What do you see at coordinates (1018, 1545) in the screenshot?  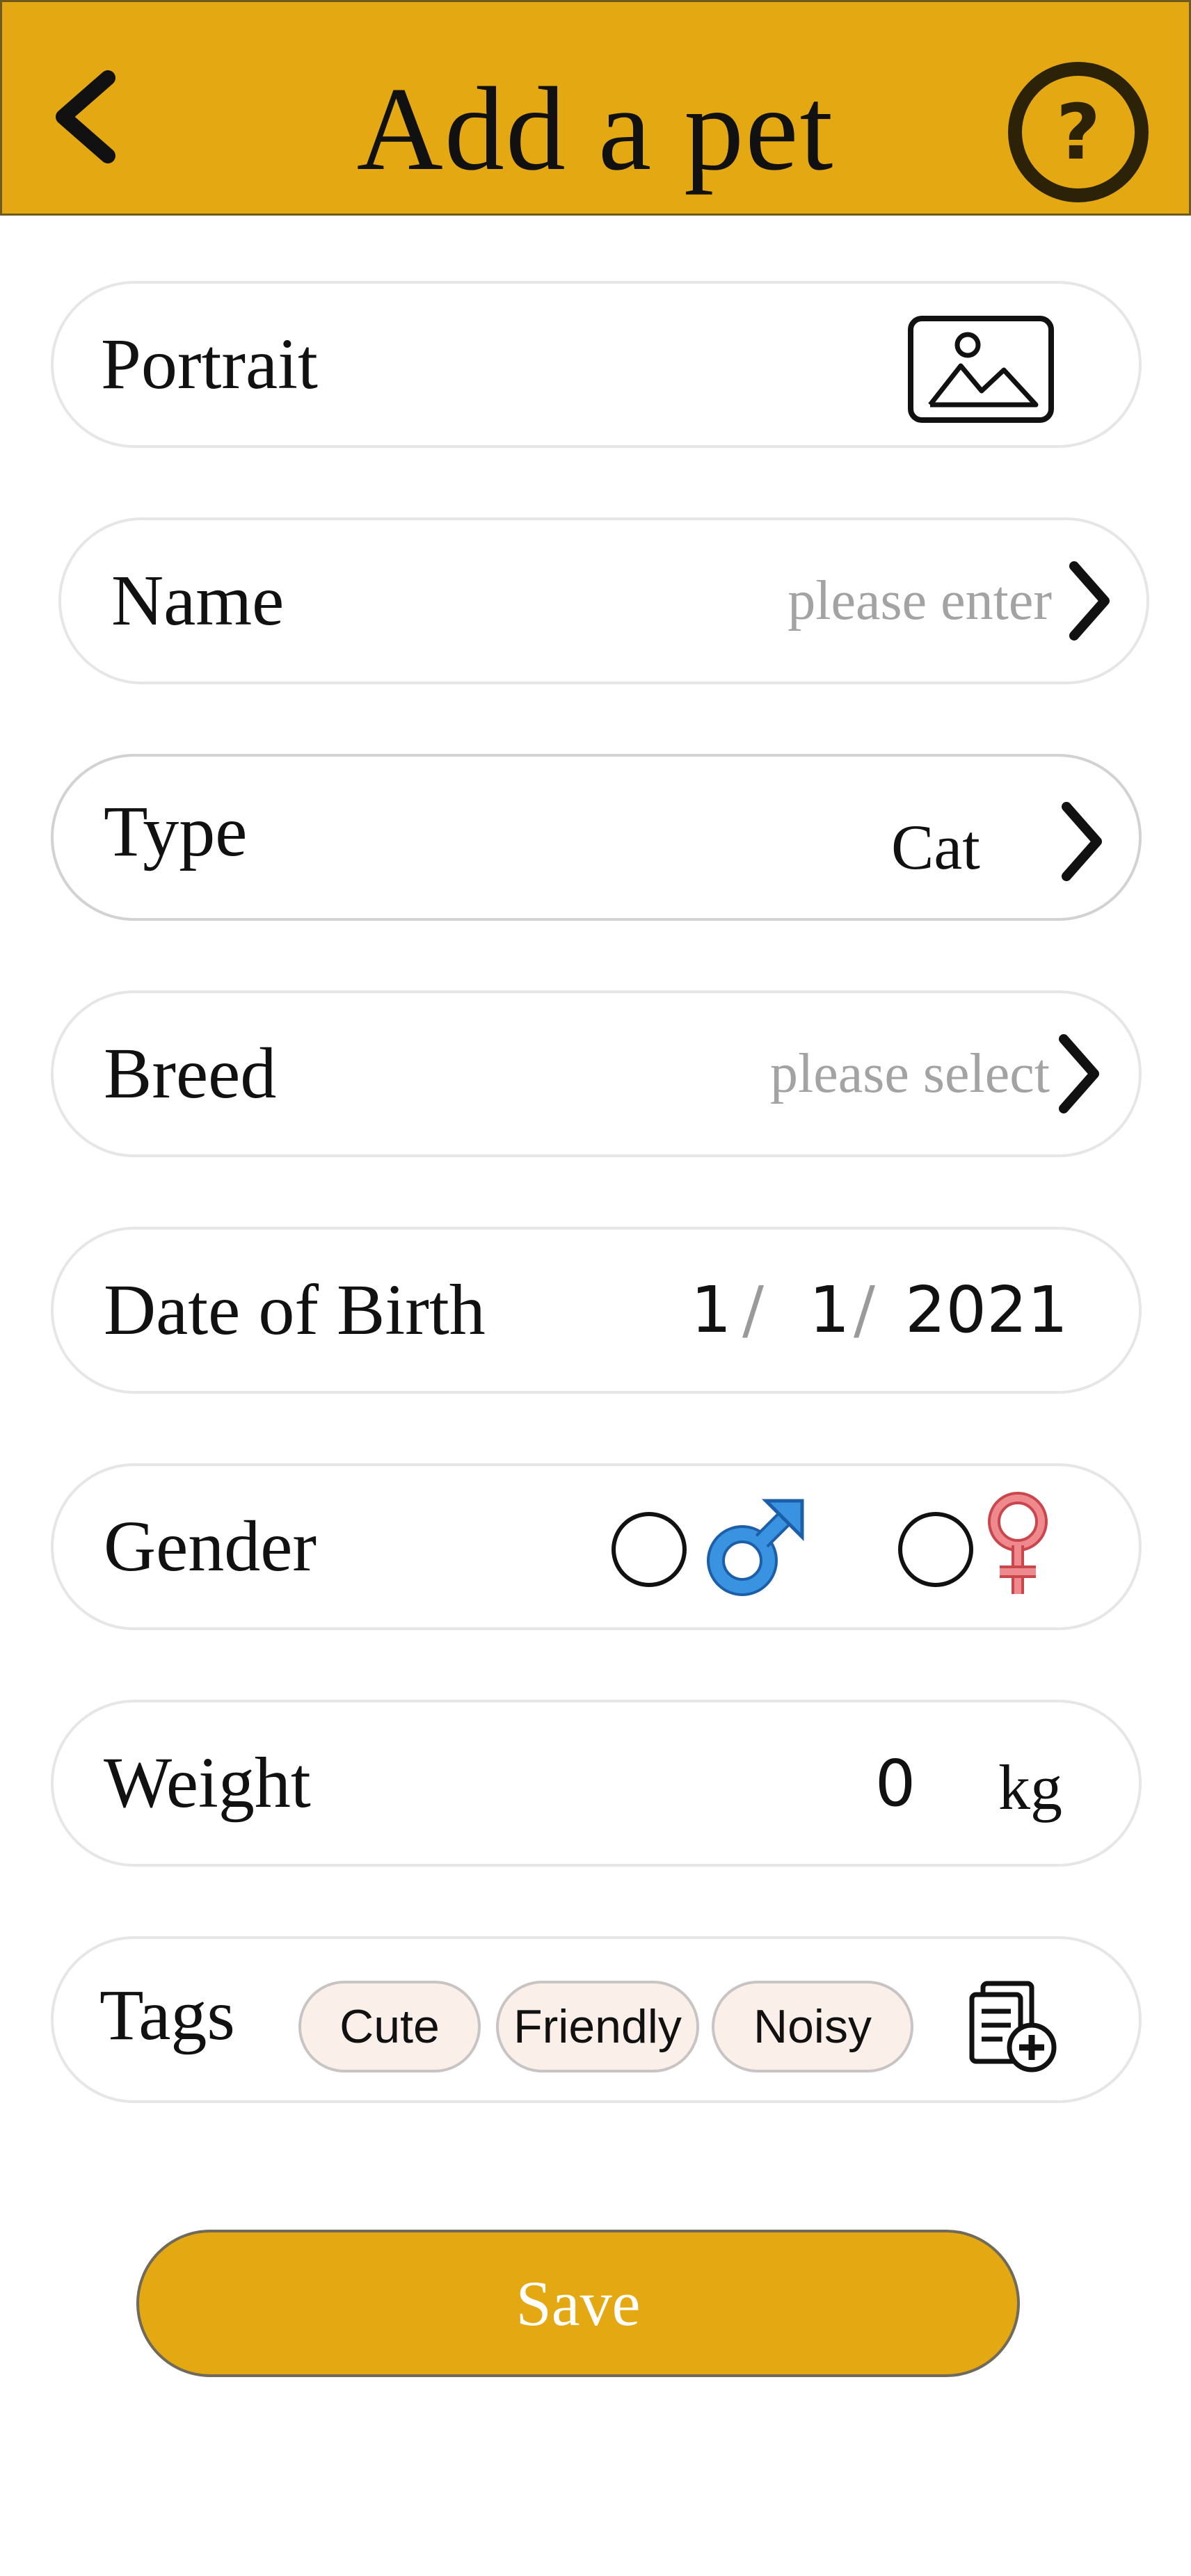 I see `female-symbol-icon` at bounding box center [1018, 1545].